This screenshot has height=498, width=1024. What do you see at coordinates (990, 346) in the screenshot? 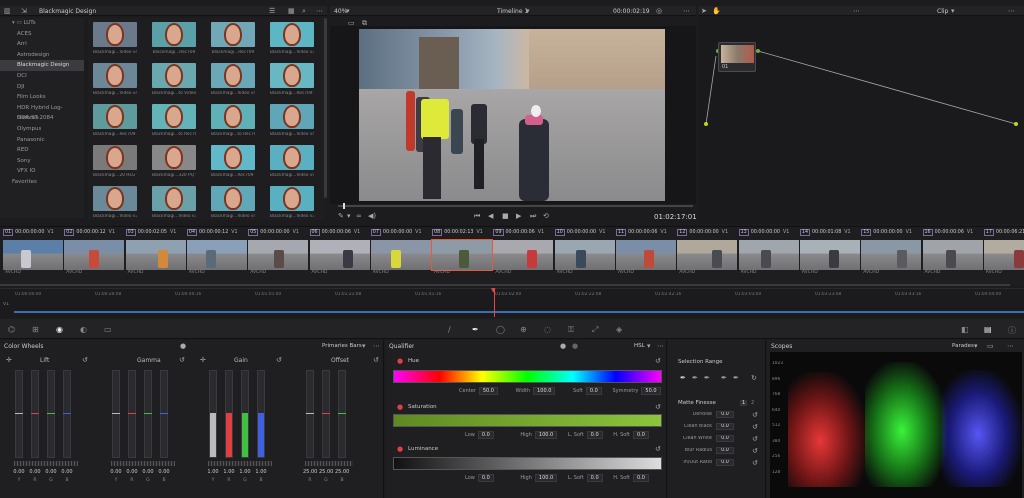
I see `fullscreen-icon: ▭` at bounding box center [990, 346].